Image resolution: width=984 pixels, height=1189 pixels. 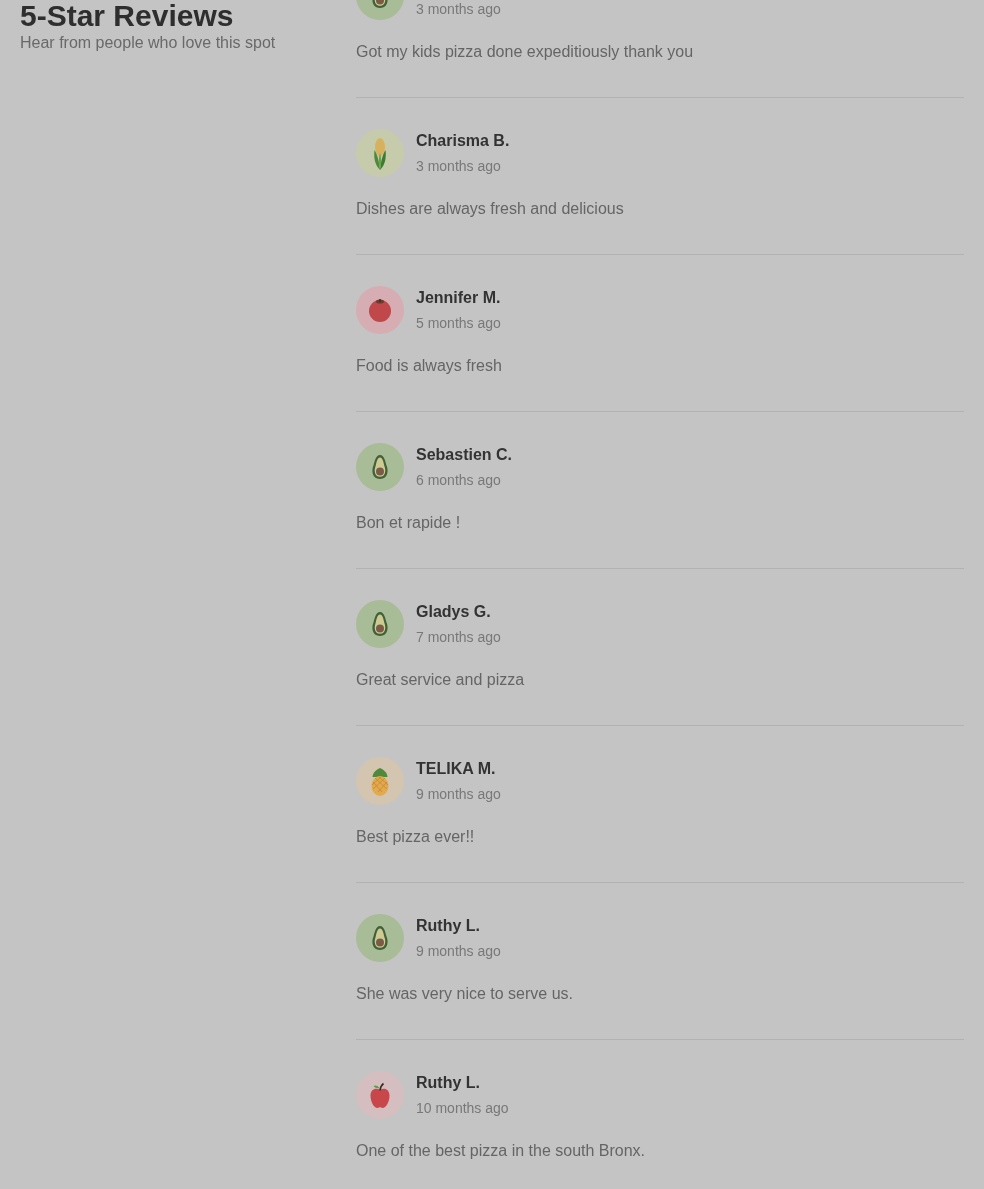 I want to click on review-date: 5 months ago, so click(x=458, y=323).